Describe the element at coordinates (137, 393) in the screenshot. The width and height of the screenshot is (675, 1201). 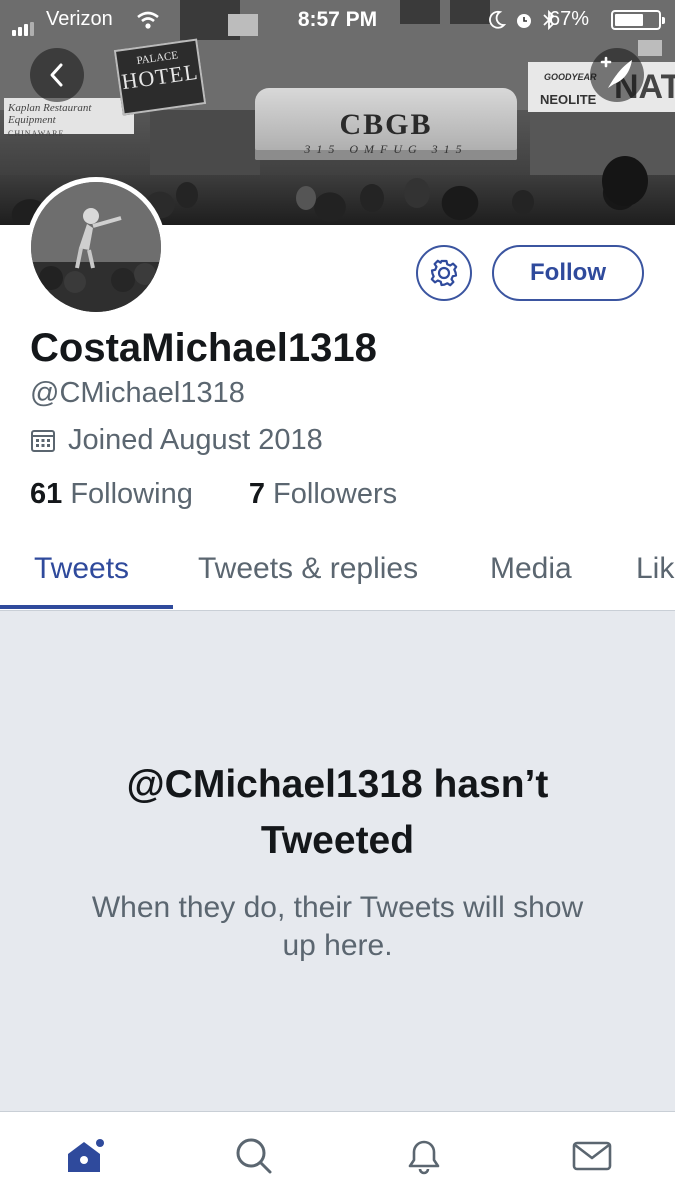
I see `user-handle: @CMichael1318` at that location.